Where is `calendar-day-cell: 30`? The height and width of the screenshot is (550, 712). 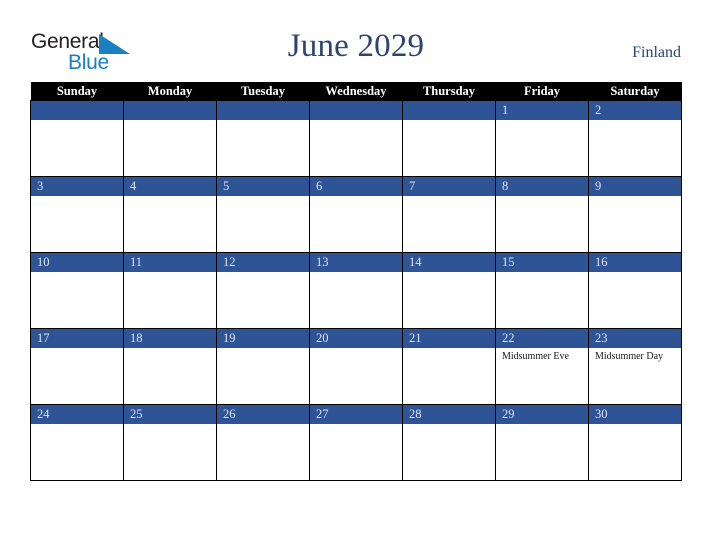 calendar-day-cell: 30 is located at coordinates (635, 442).